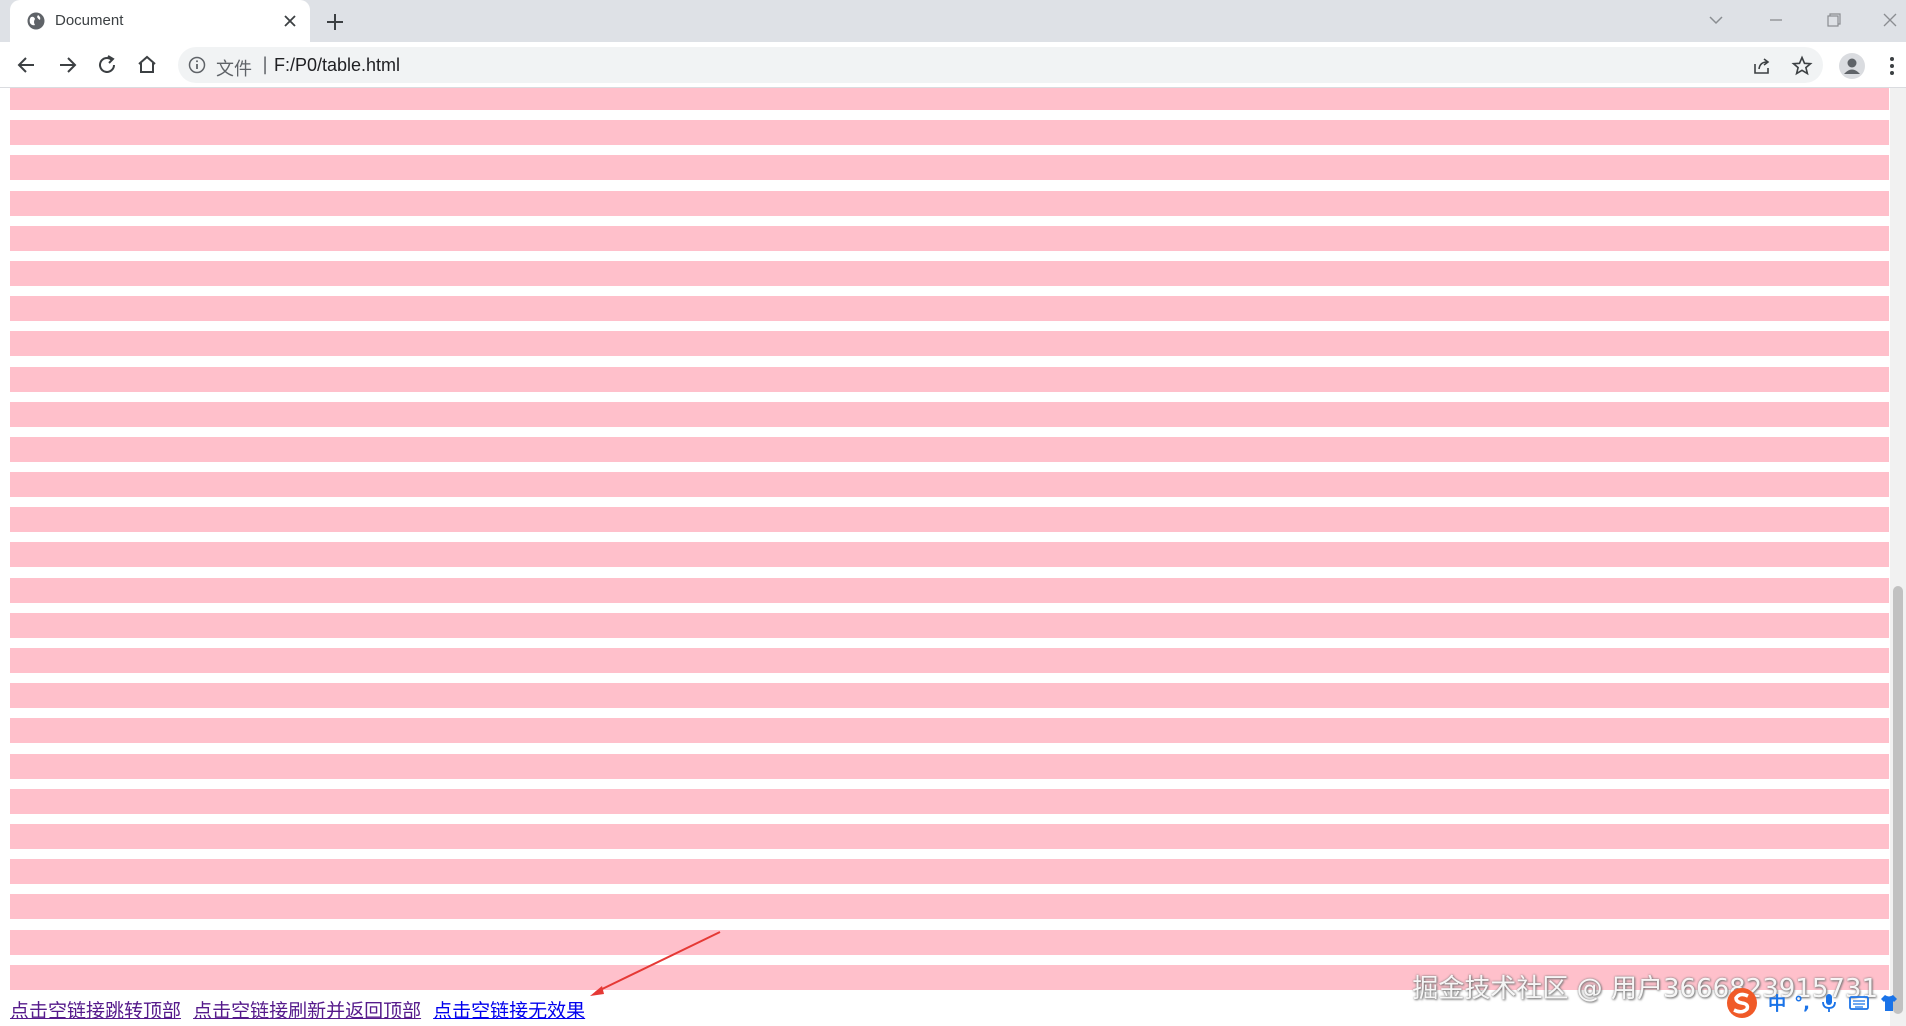  Describe the element at coordinates (67, 65) in the screenshot. I see `forward-icon` at that location.